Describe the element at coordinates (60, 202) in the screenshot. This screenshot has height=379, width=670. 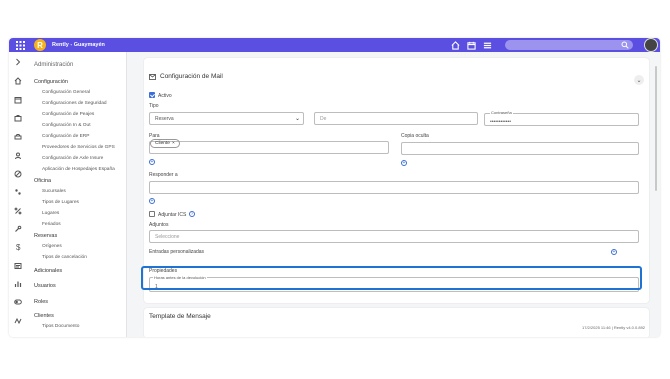
I see `sidebar-subitem: Tipos de Lugares` at that location.